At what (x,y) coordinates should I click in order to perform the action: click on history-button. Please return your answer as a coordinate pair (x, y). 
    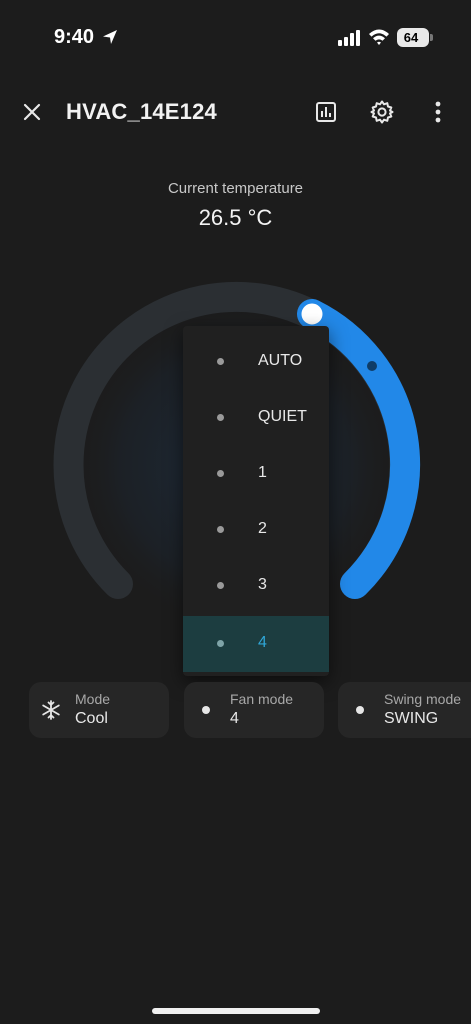
    Looking at the image, I should click on (326, 112).